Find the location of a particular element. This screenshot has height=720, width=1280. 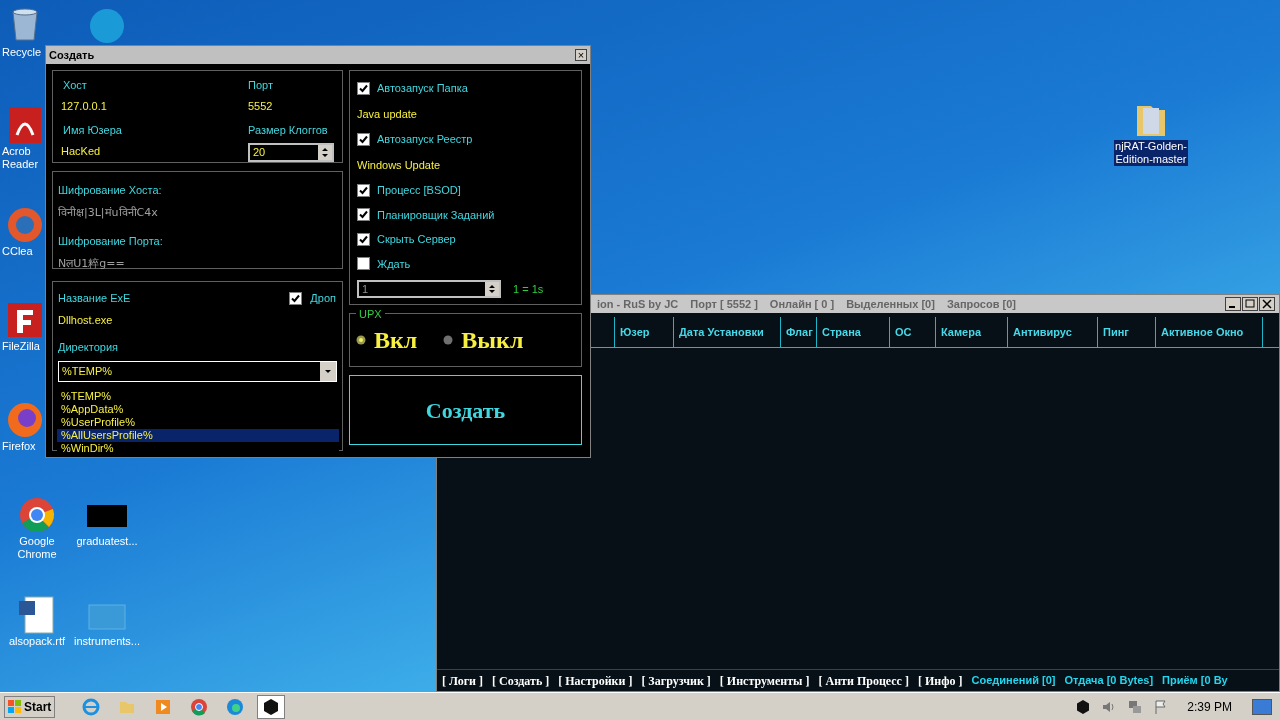

column-header: Страна is located at coordinates (853, 332).